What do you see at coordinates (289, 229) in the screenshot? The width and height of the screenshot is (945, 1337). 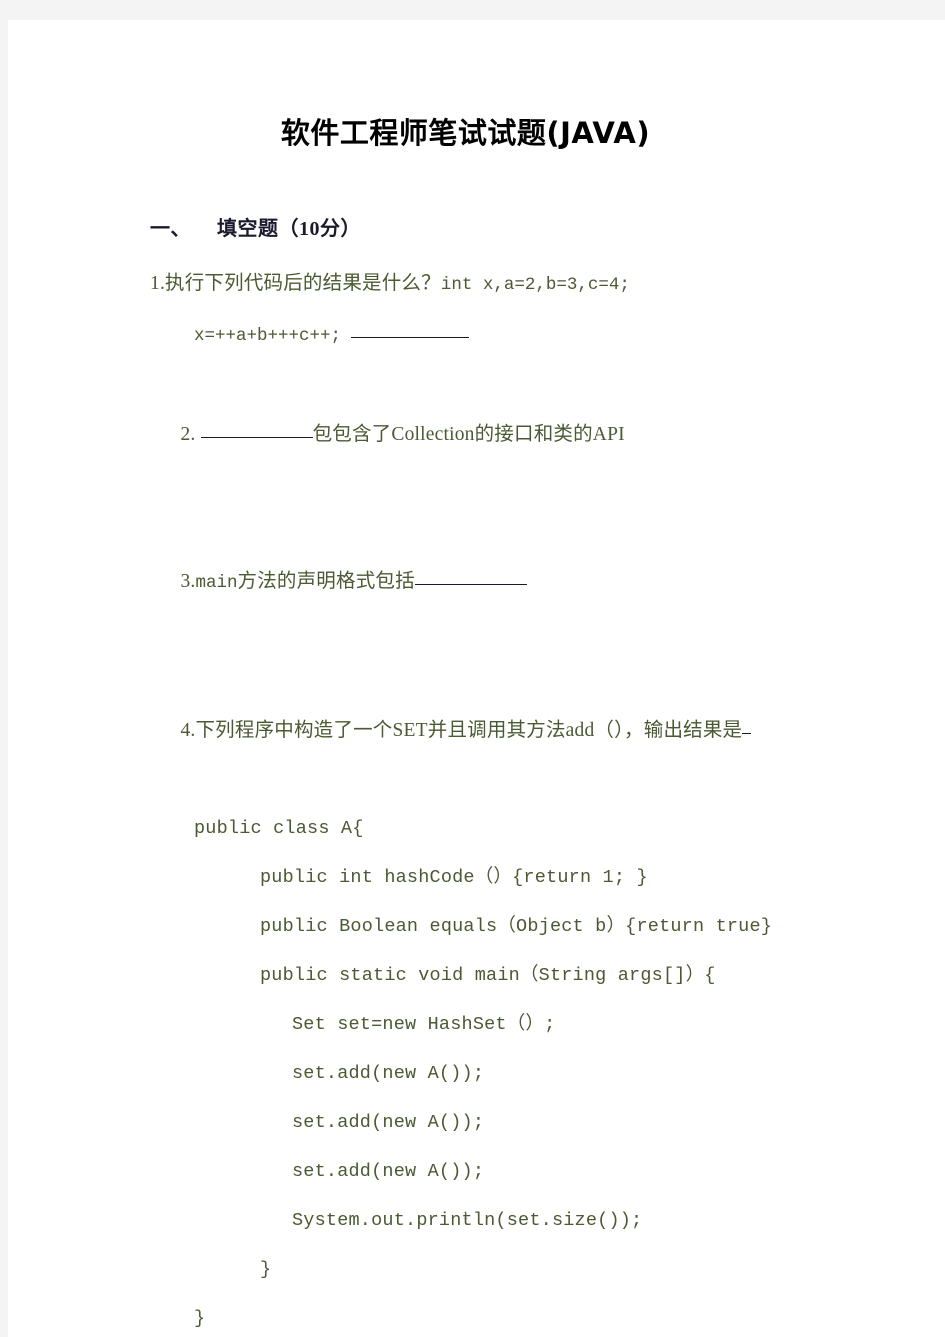 I see `section-label: 填空题（10分）` at bounding box center [289, 229].